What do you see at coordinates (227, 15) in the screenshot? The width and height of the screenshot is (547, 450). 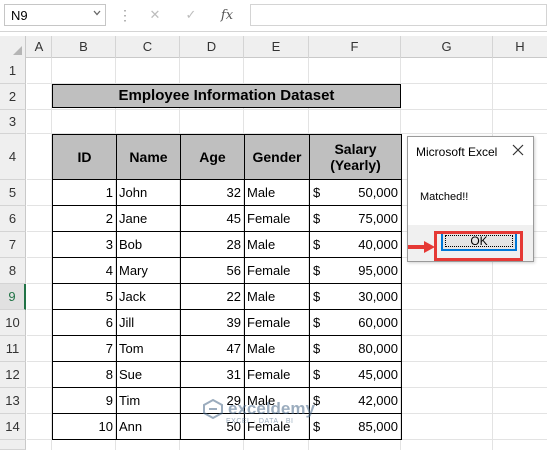 I see `insert-function-button: fx` at bounding box center [227, 15].